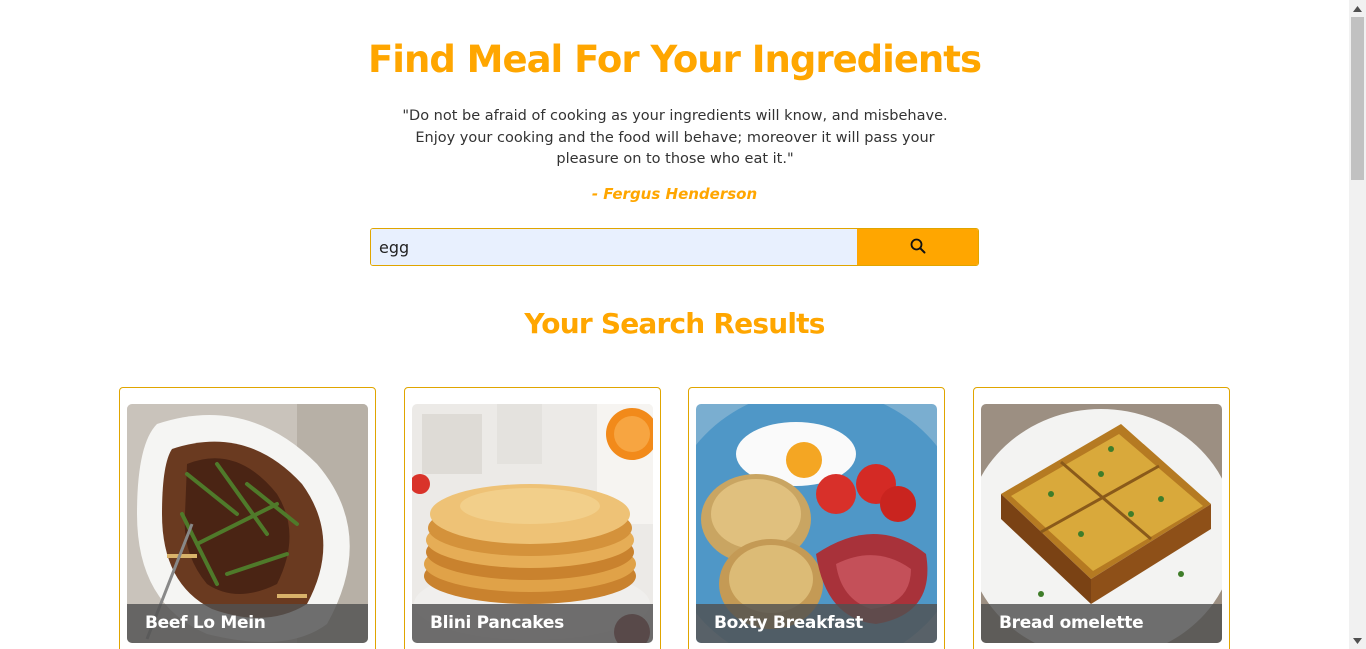  What do you see at coordinates (532, 623) in the screenshot?
I see `meal-name: Blini Pancakes` at bounding box center [532, 623].